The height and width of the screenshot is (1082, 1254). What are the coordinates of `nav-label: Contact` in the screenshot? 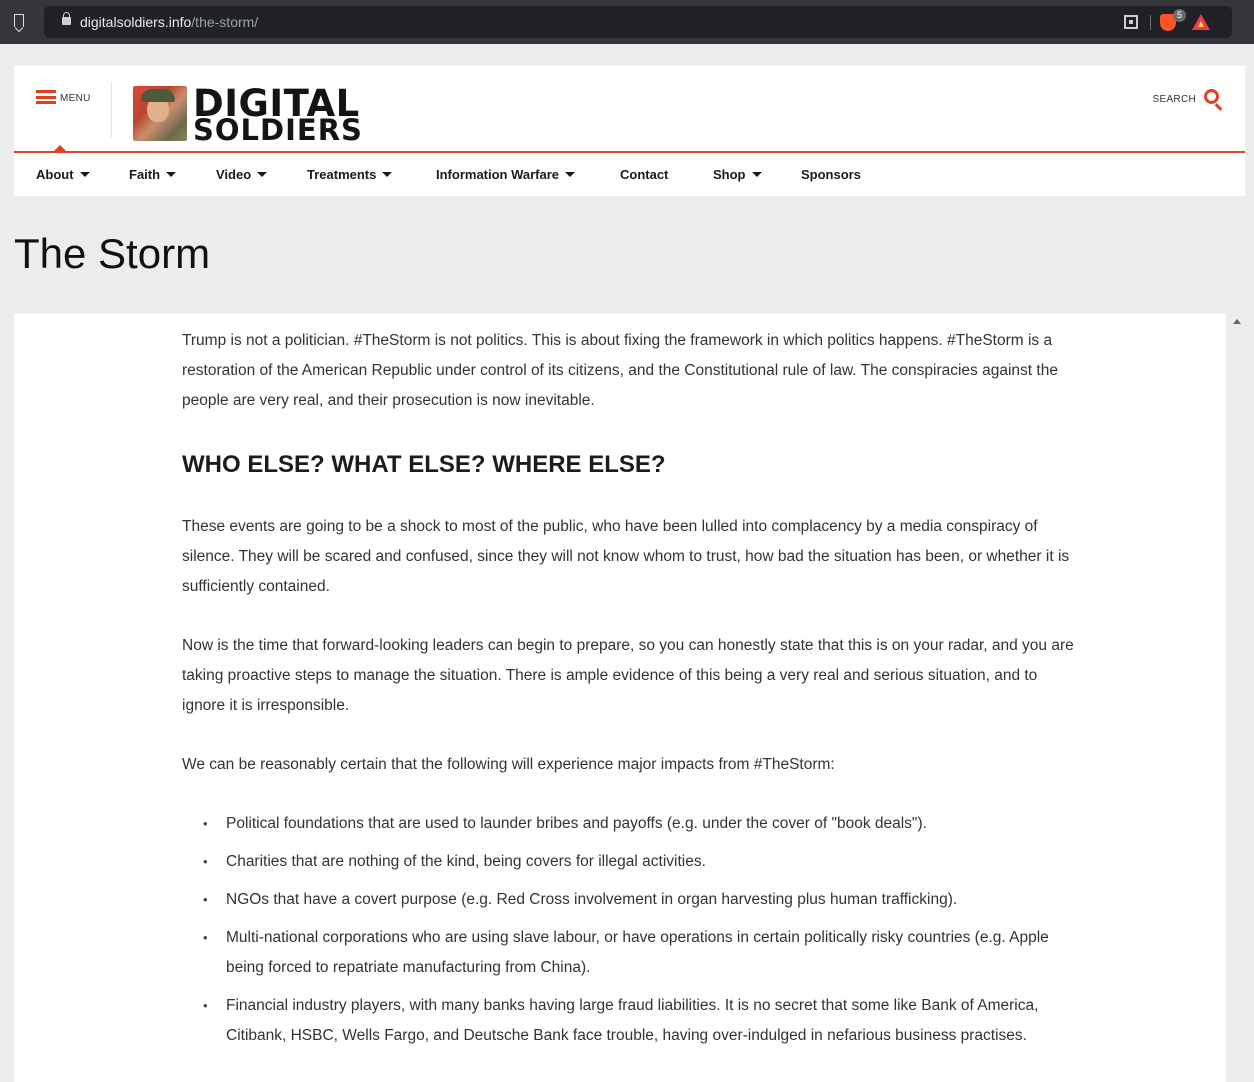 It's located at (644, 174).